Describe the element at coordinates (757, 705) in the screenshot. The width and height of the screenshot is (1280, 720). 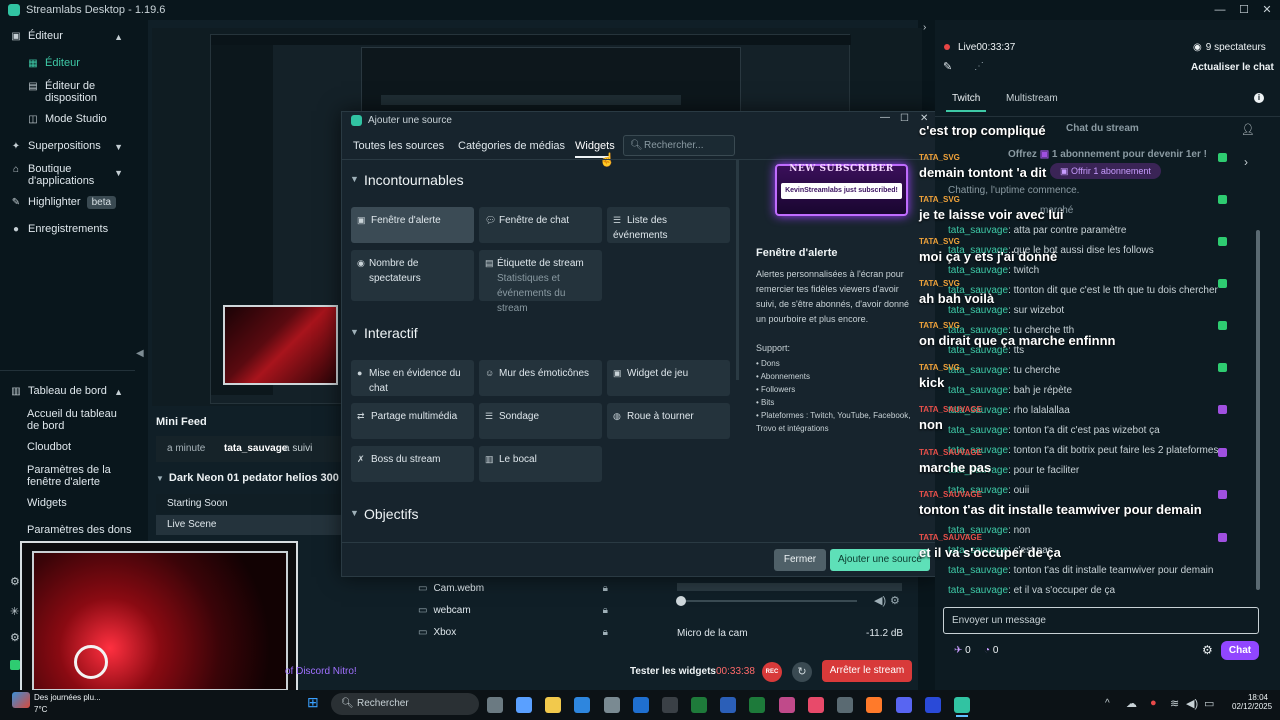
I see `excel-icon` at that location.